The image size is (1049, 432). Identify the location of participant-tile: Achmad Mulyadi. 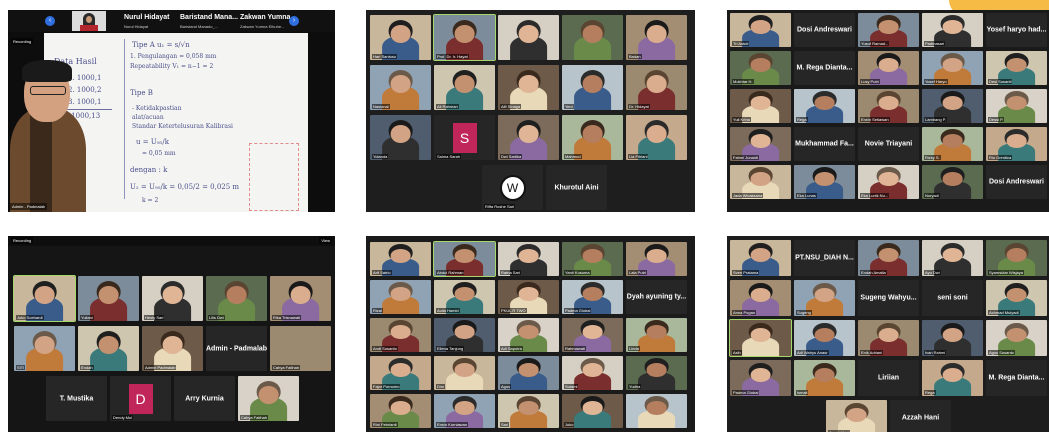
(1016, 298).